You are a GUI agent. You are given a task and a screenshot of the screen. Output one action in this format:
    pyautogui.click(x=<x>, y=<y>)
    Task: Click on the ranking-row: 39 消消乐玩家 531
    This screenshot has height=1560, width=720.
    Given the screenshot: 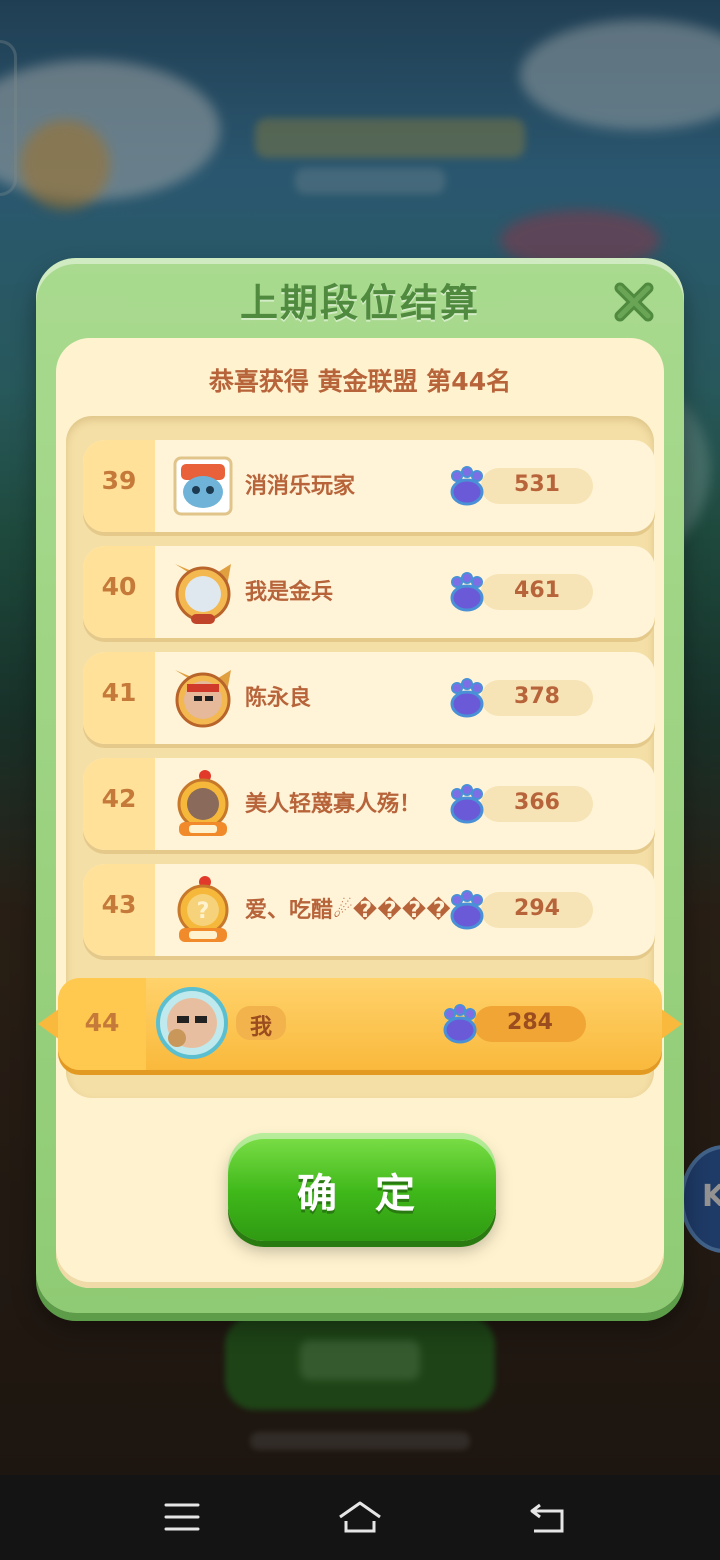 What is the action you would take?
    pyautogui.click(x=369, y=486)
    